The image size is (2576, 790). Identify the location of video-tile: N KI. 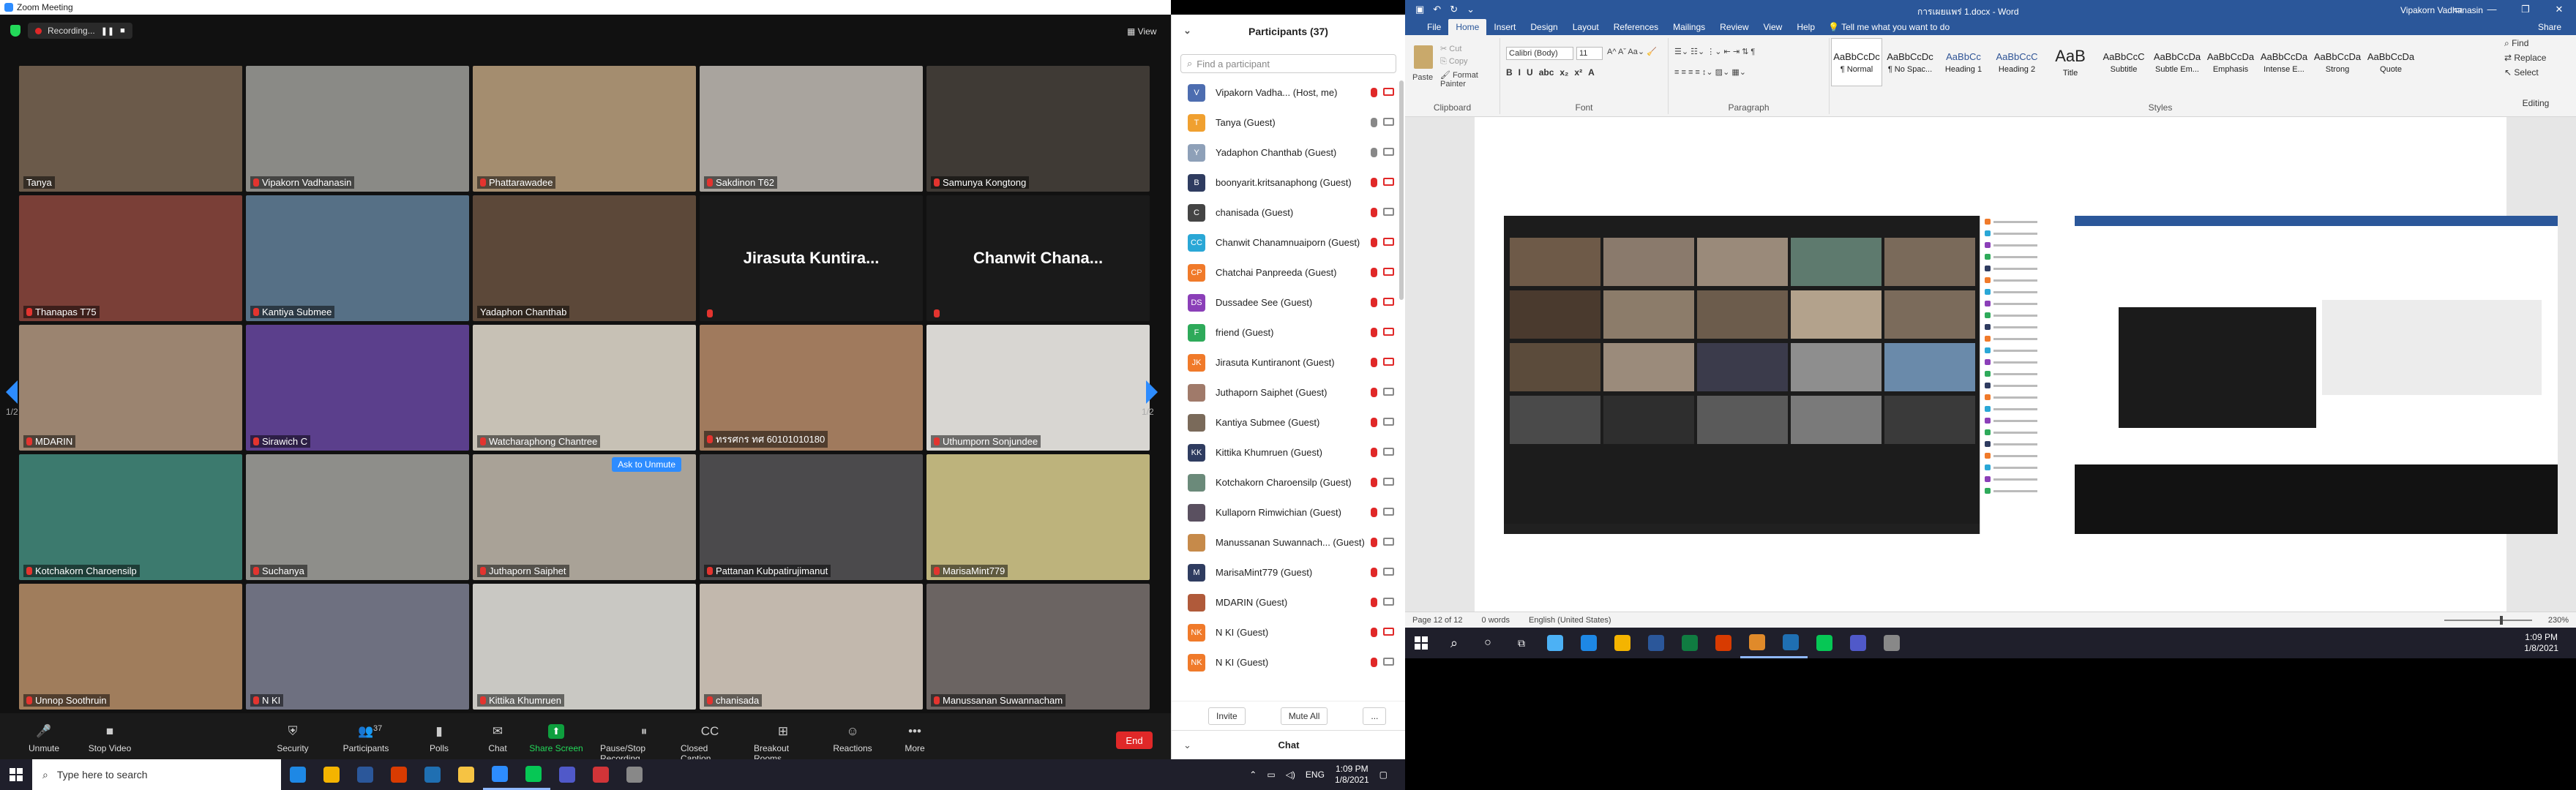
(357, 647).